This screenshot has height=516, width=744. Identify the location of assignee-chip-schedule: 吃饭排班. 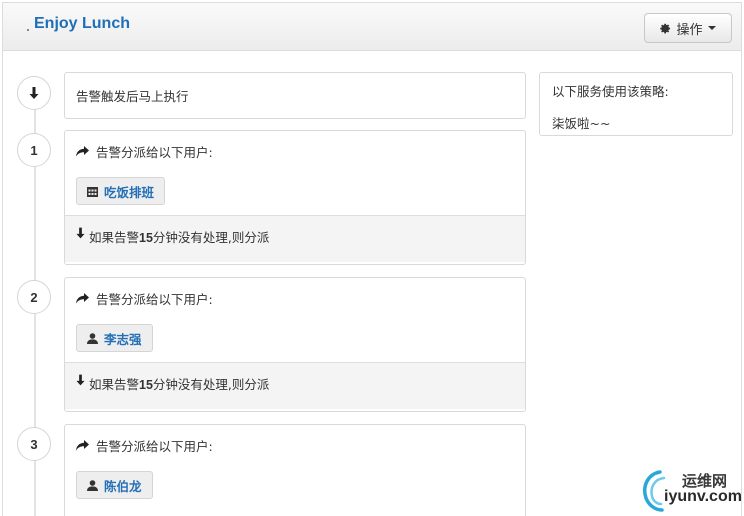
(121, 191).